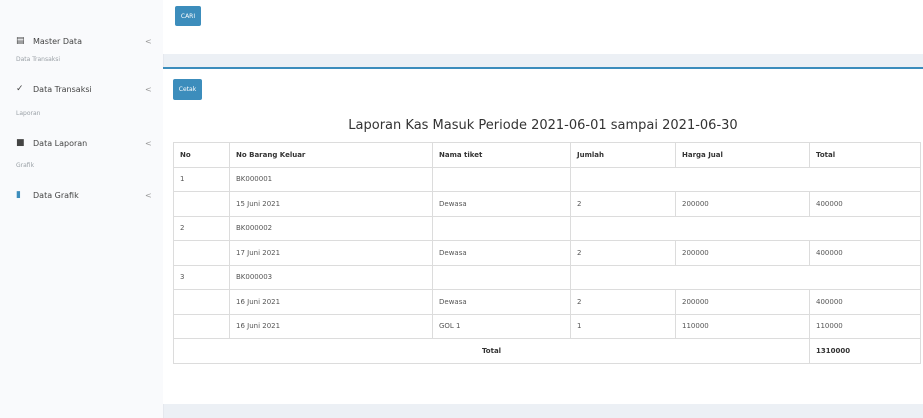  Describe the element at coordinates (18, 195) in the screenshot. I see `bar-chart-icon: ▮` at that location.